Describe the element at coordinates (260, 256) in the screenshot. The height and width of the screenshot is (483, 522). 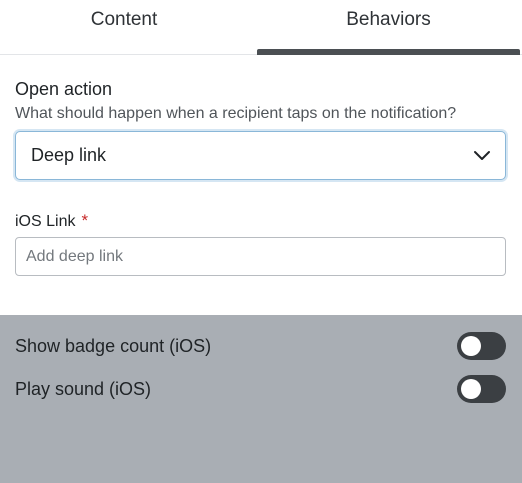
I see `ios-link-input` at that location.